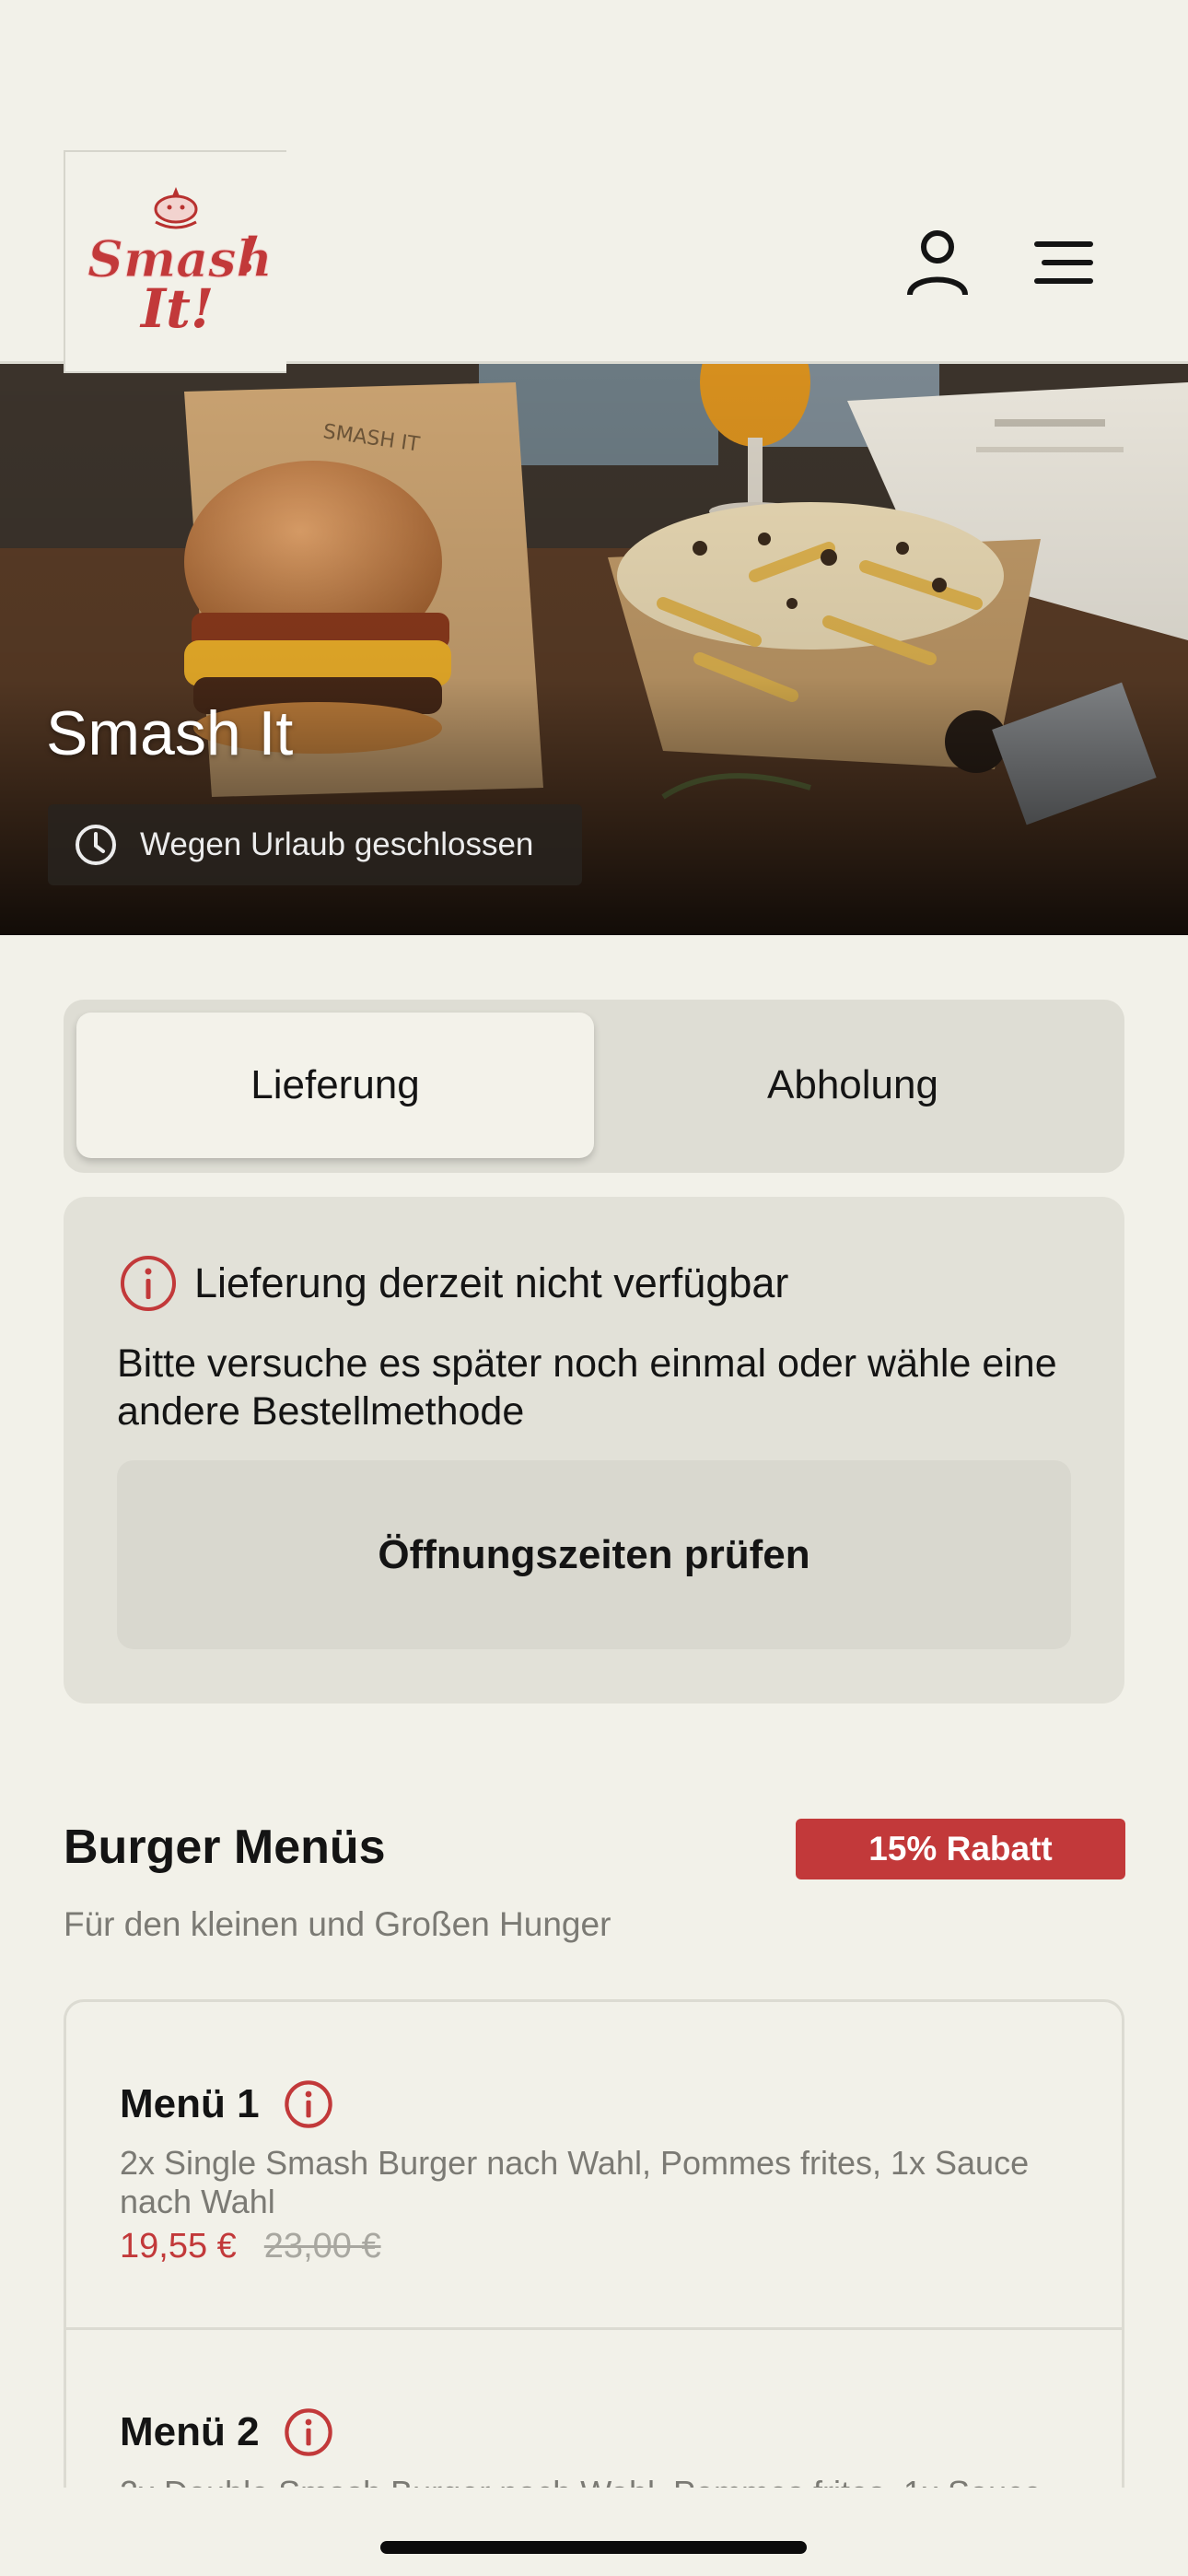 This screenshot has width=1188, height=2576. What do you see at coordinates (337, 1924) in the screenshot?
I see `section-subtitle: Für den kleinen und Großen Hunger` at bounding box center [337, 1924].